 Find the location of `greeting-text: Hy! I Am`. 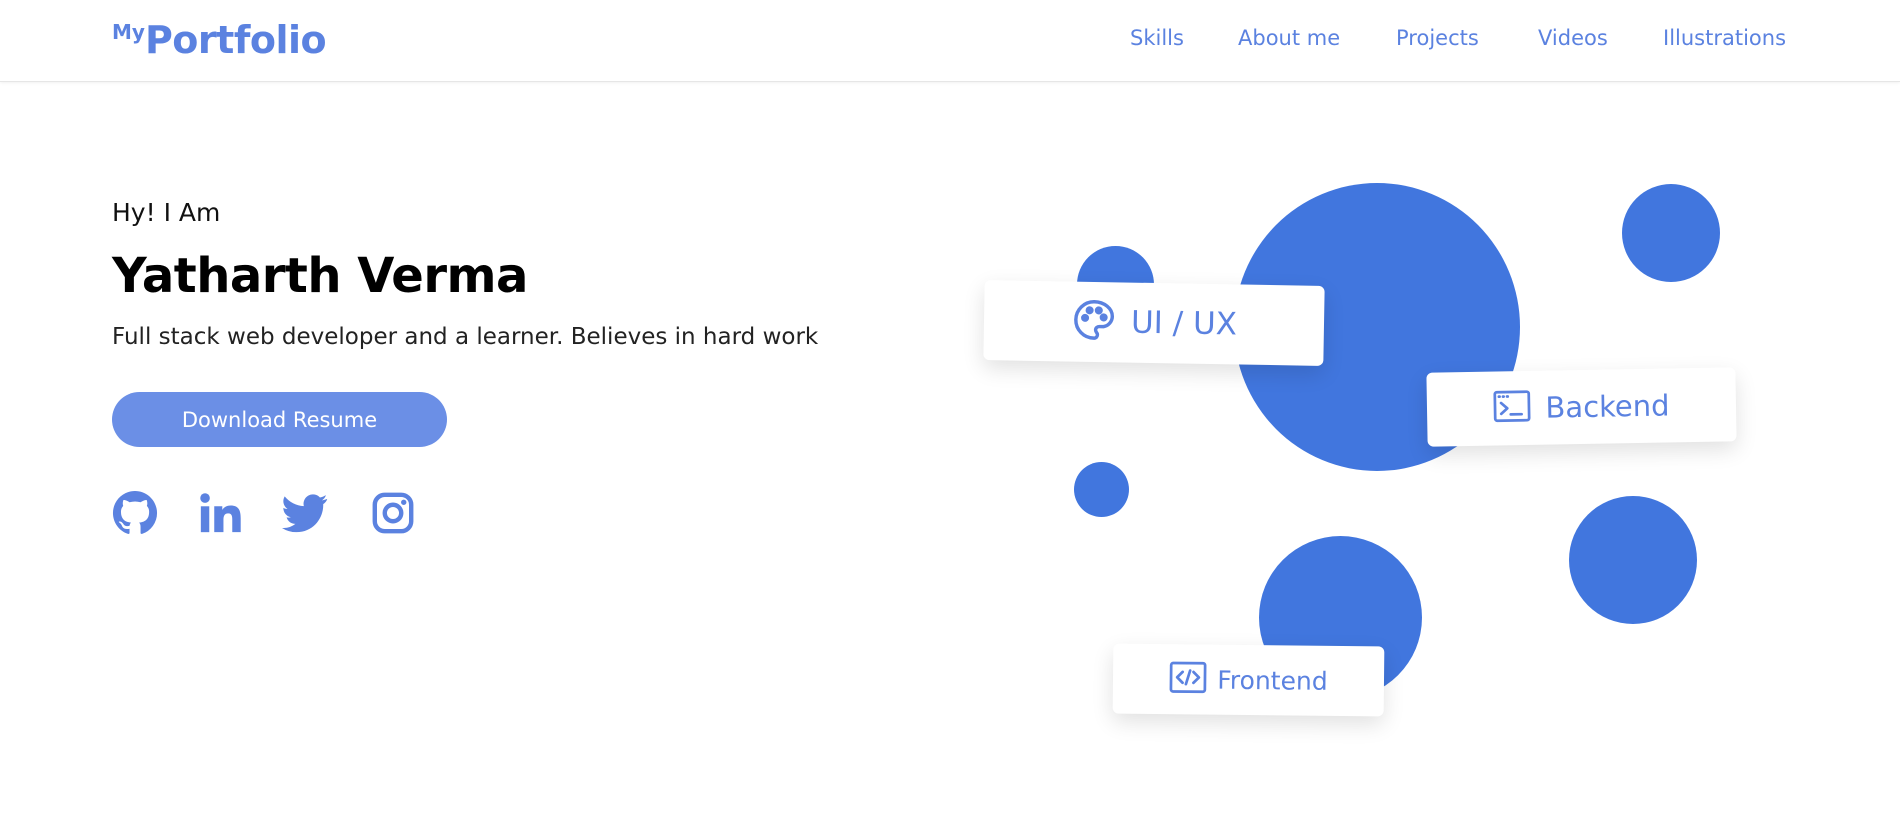

greeting-text: Hy! I Am is located at coordinates (166, 212).